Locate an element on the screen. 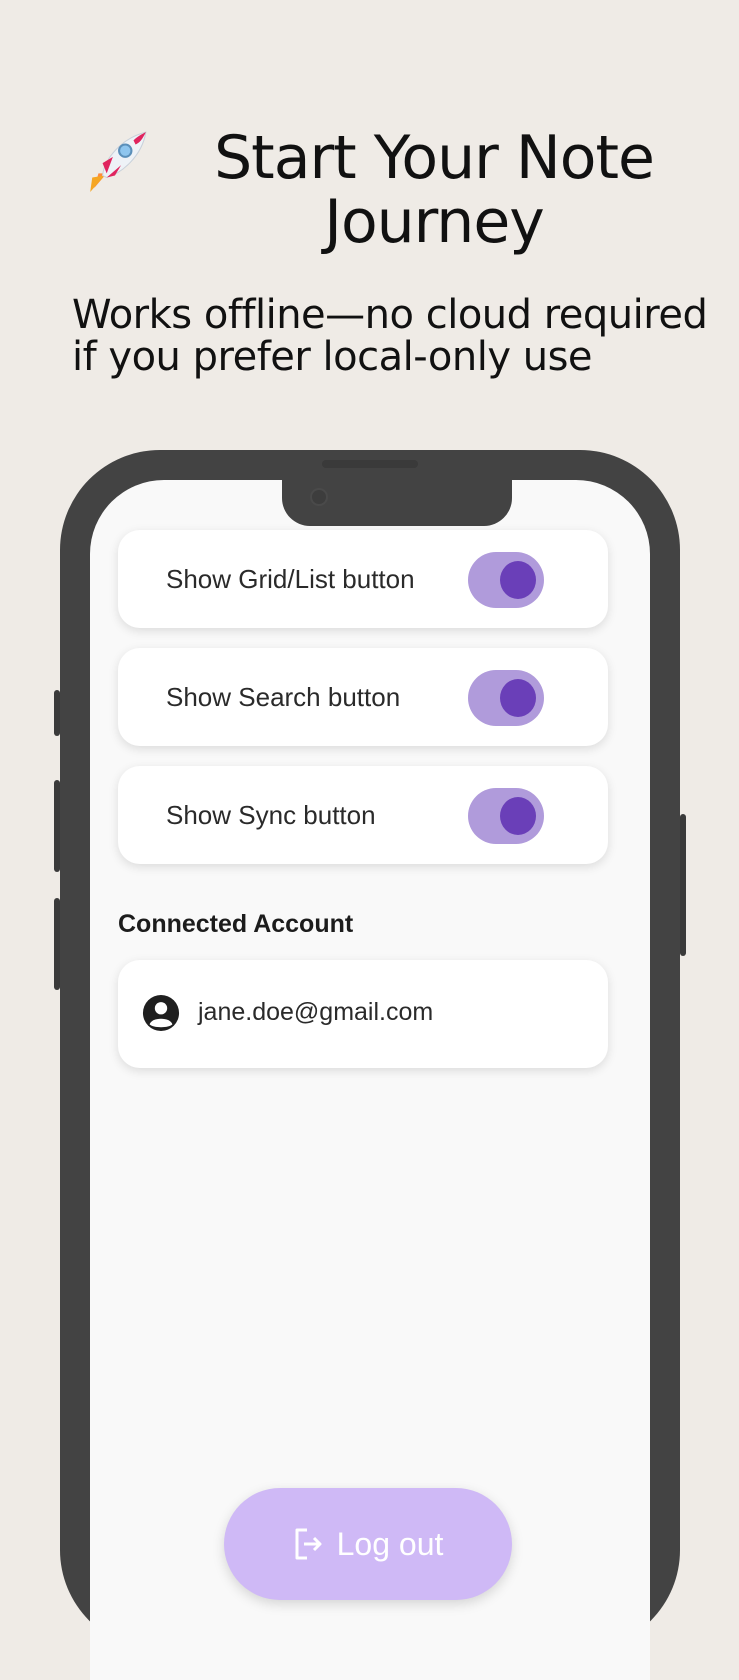 The image size is (739, 1680). account-email: jane.doe@gmail.com is located at coordinates (316, 1012).